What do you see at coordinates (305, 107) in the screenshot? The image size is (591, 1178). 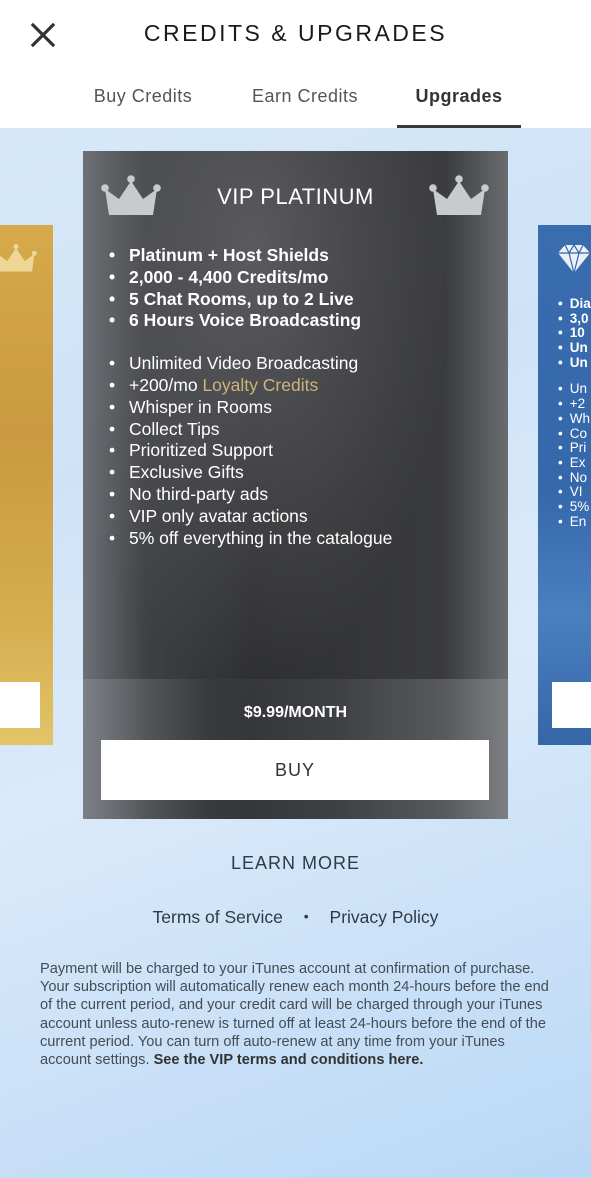 I see `tab-earn-credits: Earn Credits` at bounding box center [305, 107].